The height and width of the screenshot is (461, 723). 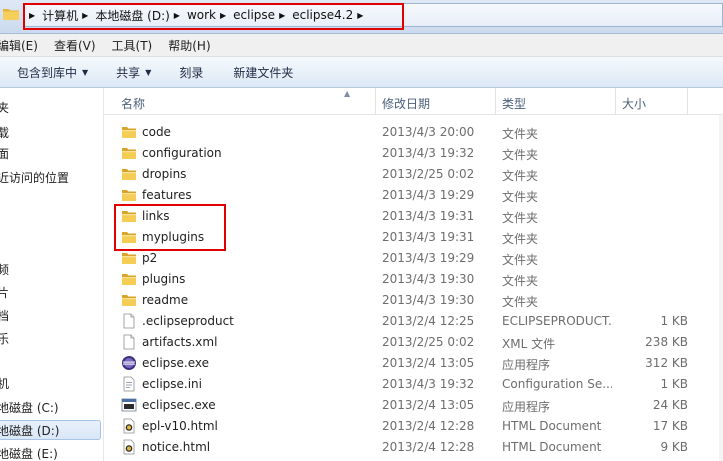 What do you see at coordinates (47, 72) in the screenshot?
I see `include-in-library-label: 包含到库中` at bounding box center [47, 72].